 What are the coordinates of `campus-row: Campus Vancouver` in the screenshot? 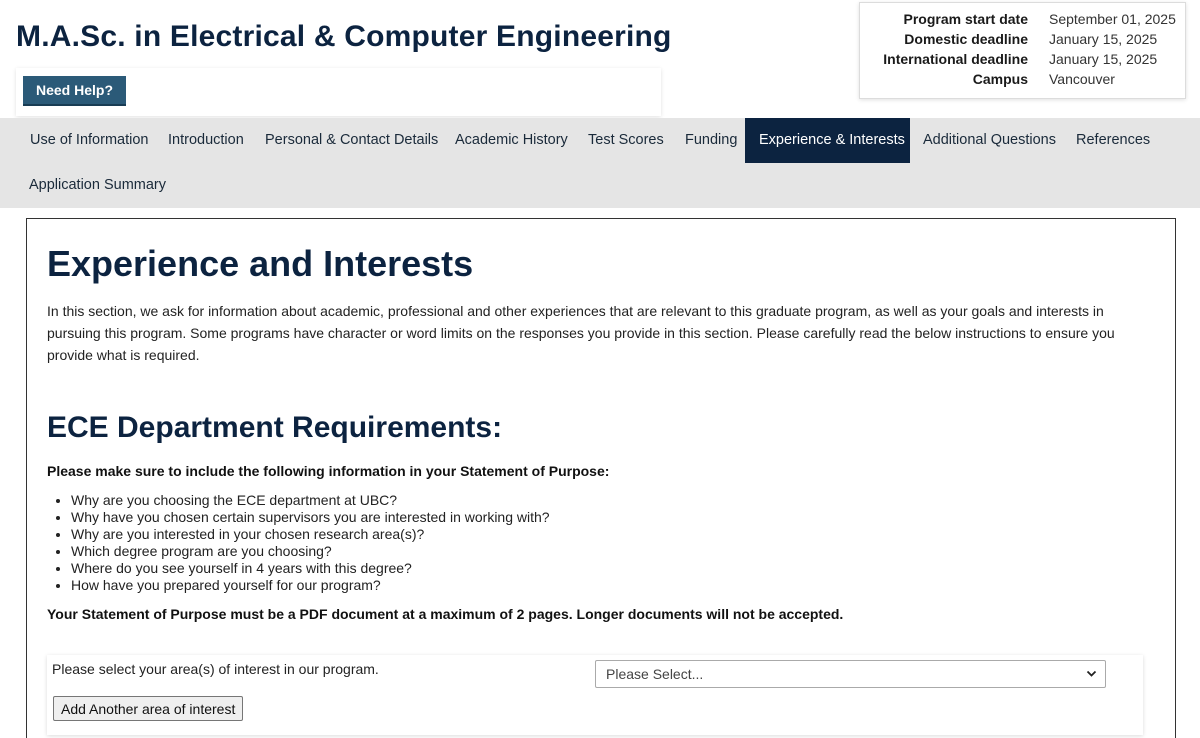 It's located at (1022, 81).